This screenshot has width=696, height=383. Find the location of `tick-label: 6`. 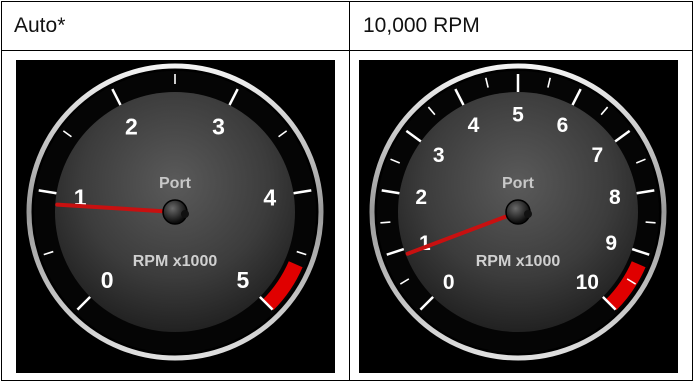

tick-label: 6 is located at coordinates (563, 125).